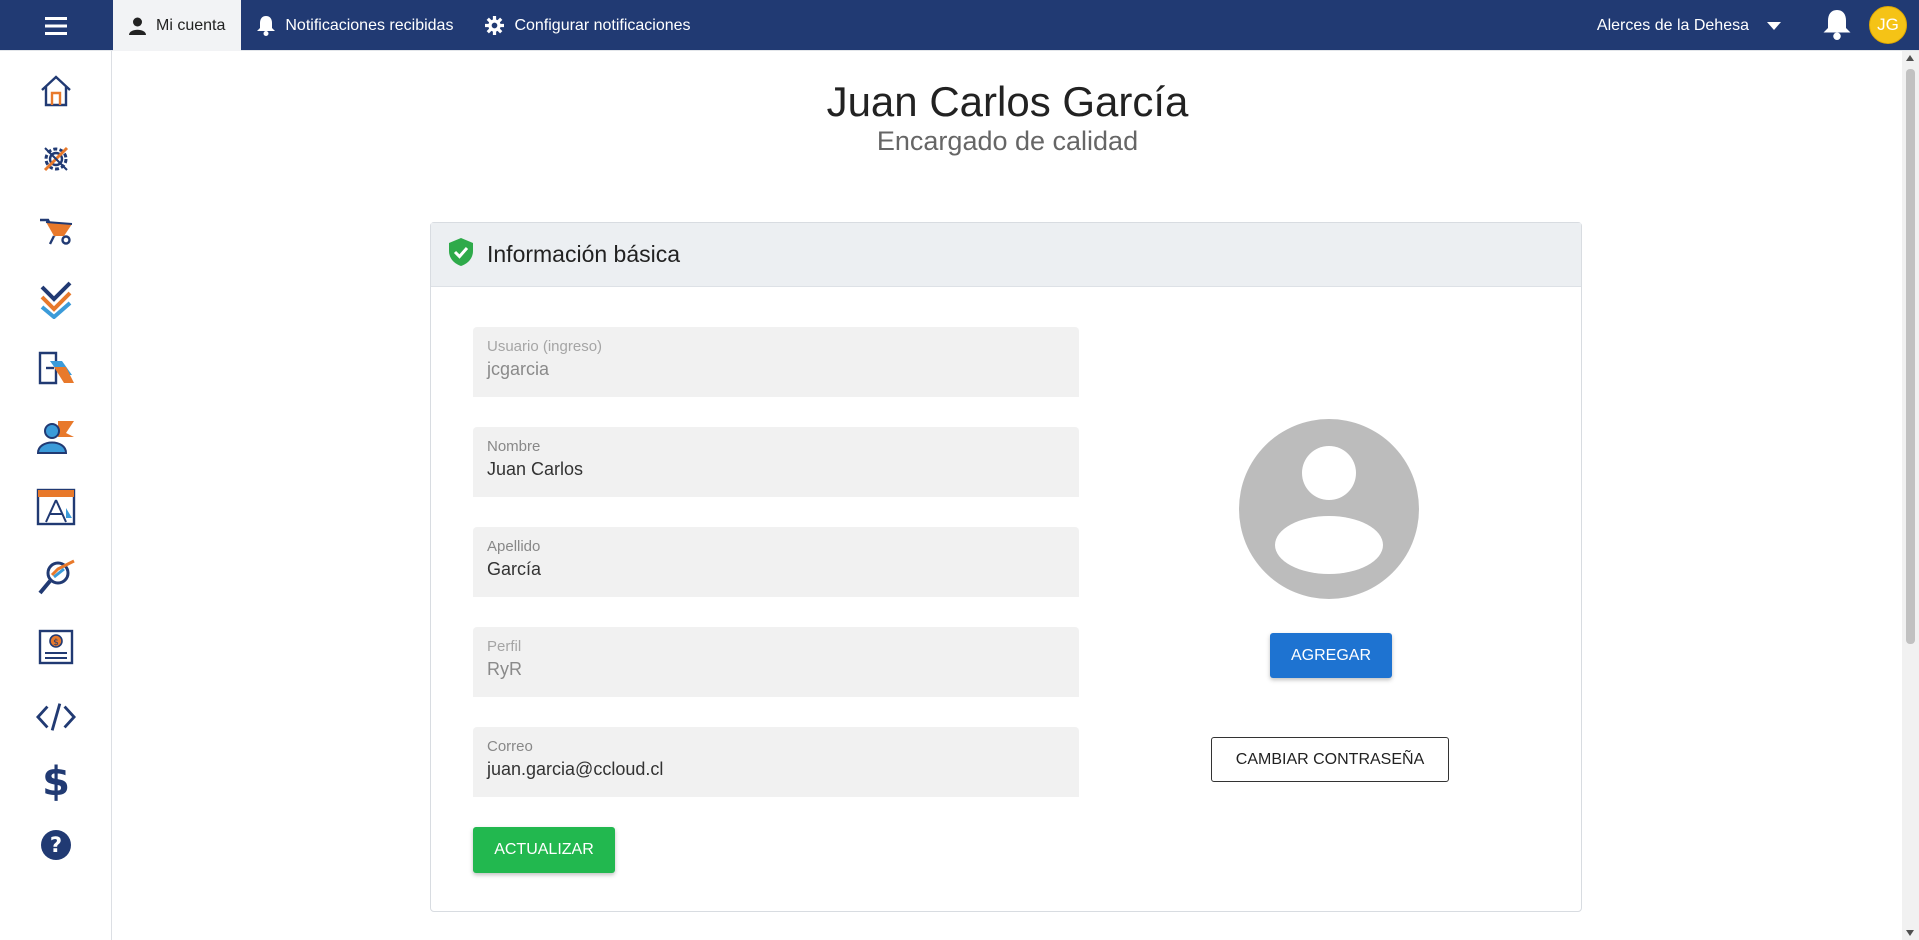 This screenshot has width=1919, height=940. Describe the element at coordinates (1007, 101) in the screenshot. I see `profile-name: Juan Carlos García` at that location.